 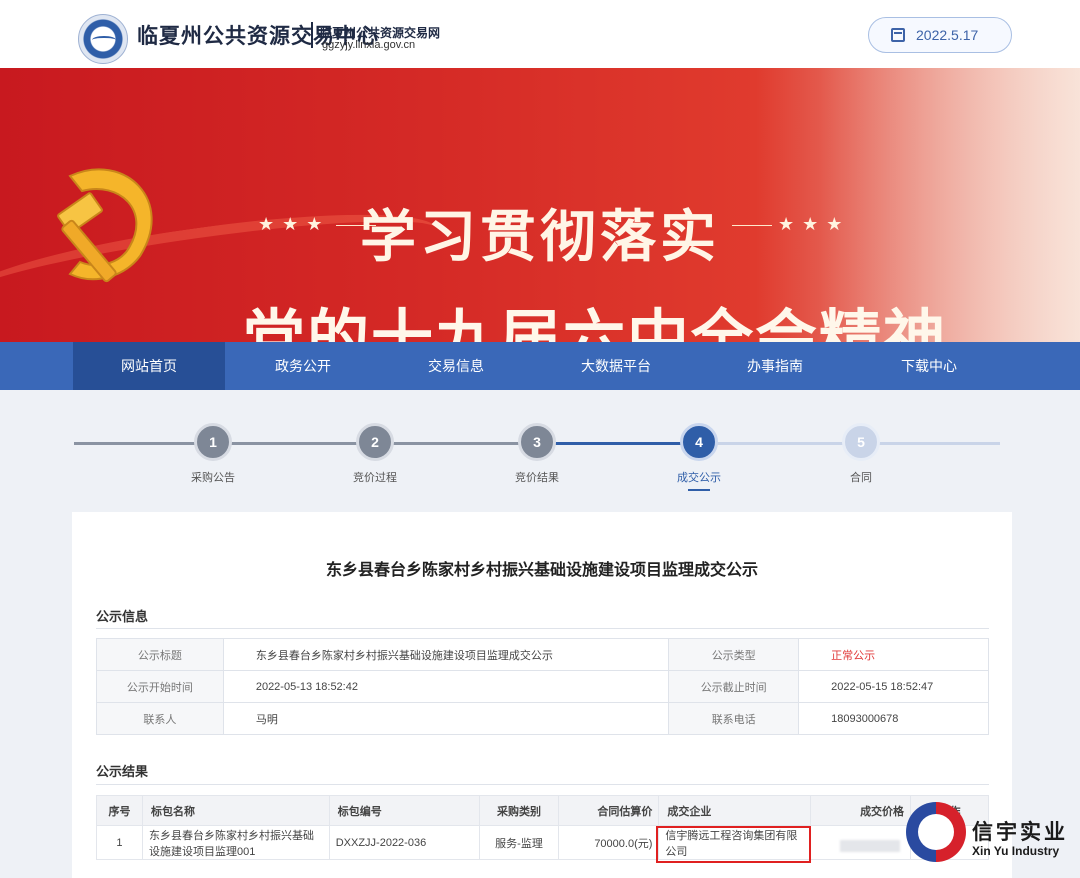 I want to click on process-steps: 1 采购公告 2 竞价过程 3 竞价结果 4 成交公示 5 合同, so click(x=537, y=460).